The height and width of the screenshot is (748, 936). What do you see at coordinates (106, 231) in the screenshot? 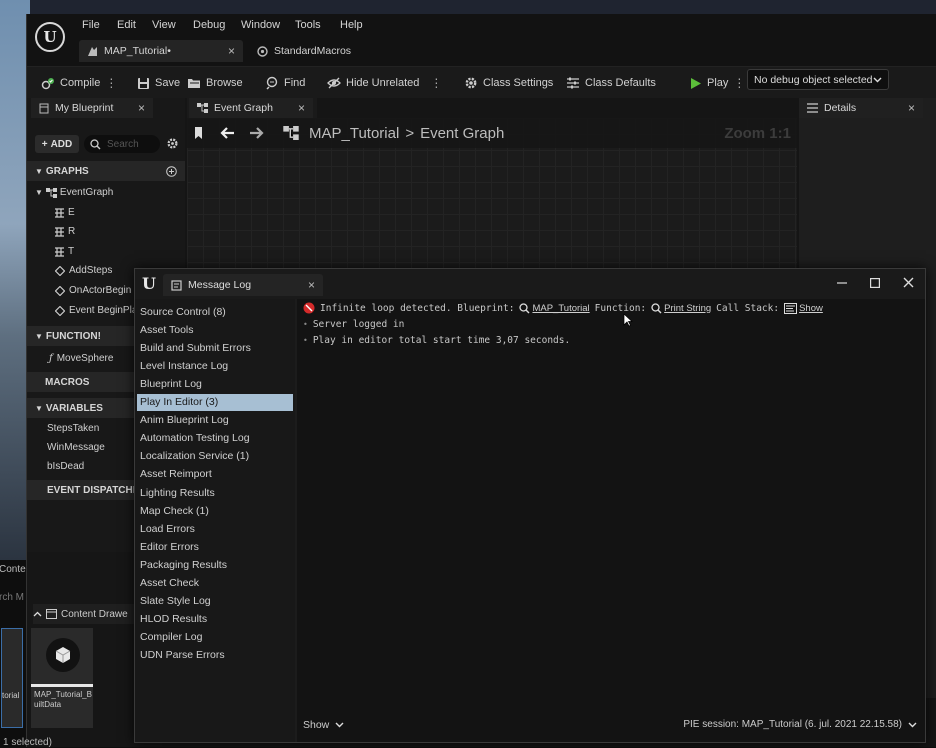
I see `graph-item-r: R` at bounding box center [106, 231].